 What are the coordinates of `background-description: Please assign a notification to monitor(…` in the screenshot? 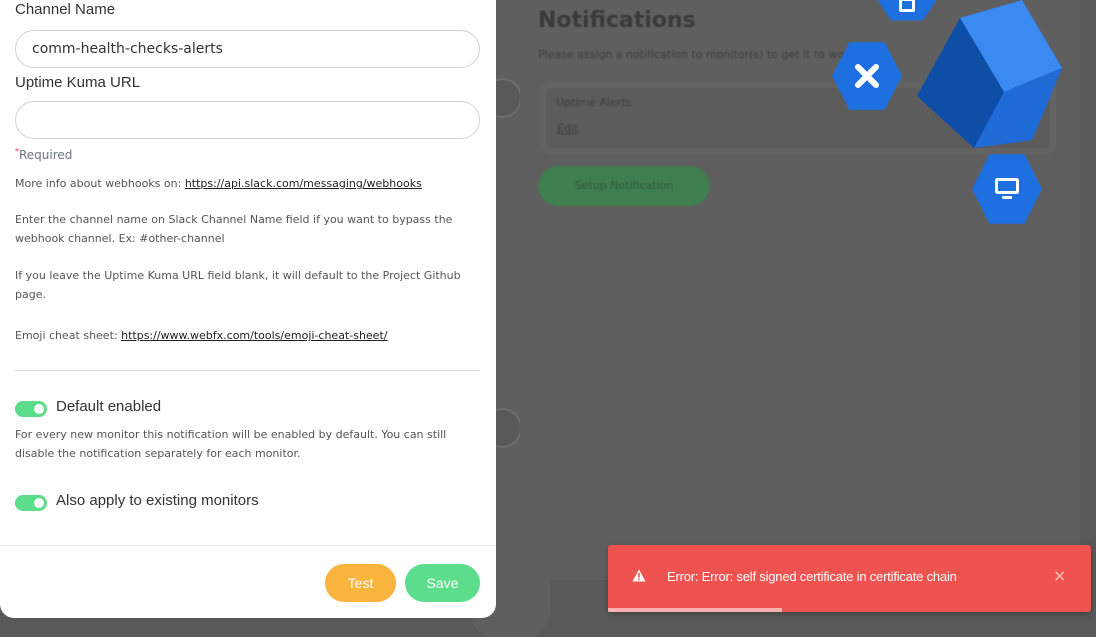 It's located at (697, 54).